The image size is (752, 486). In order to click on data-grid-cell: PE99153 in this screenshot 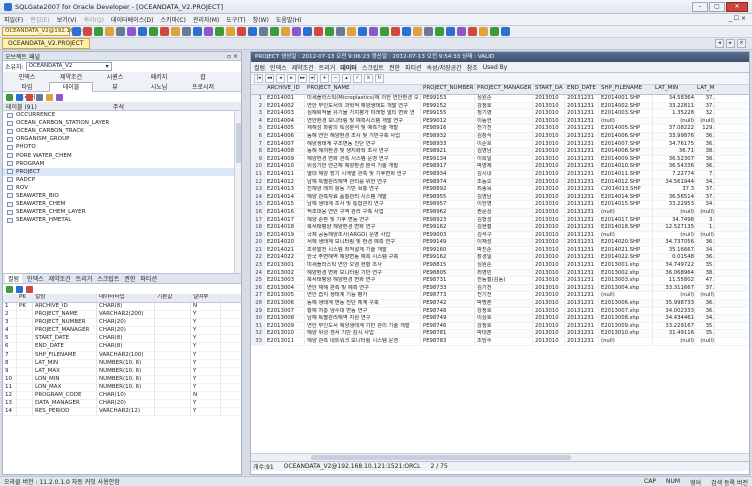, I will do `click(448, 98)`.